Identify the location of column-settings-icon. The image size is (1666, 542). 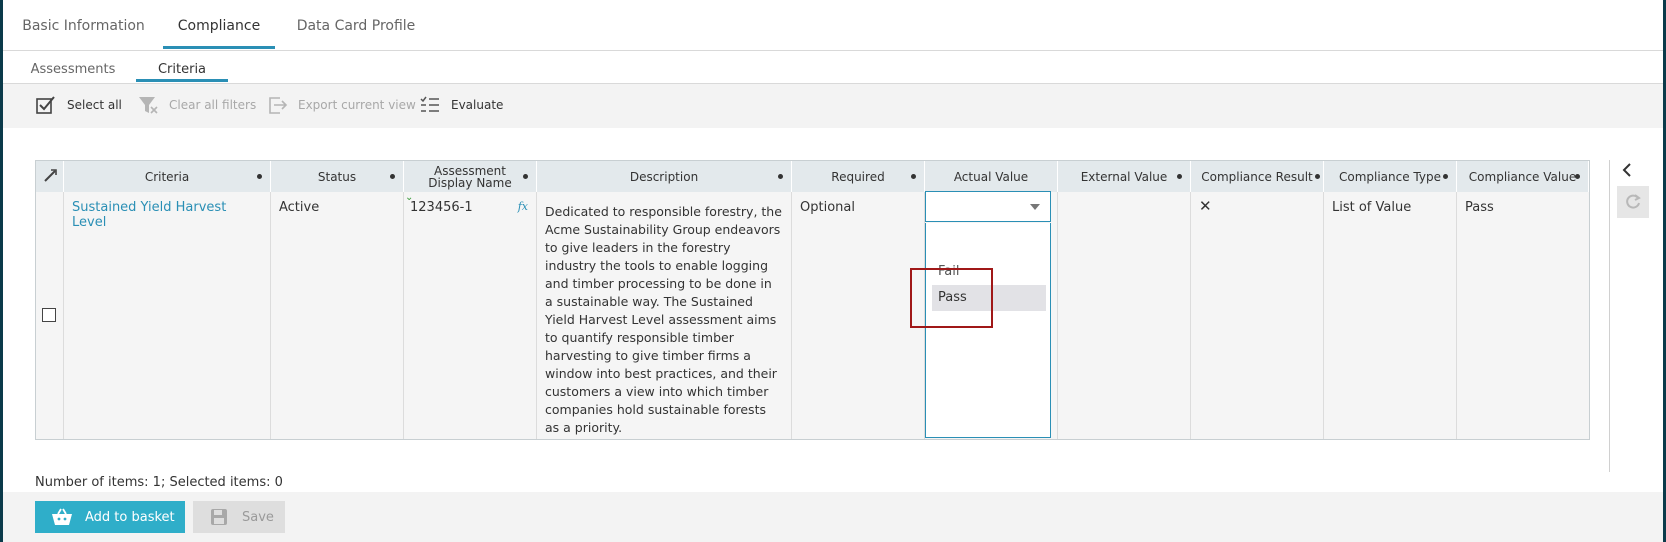
(50, 177).